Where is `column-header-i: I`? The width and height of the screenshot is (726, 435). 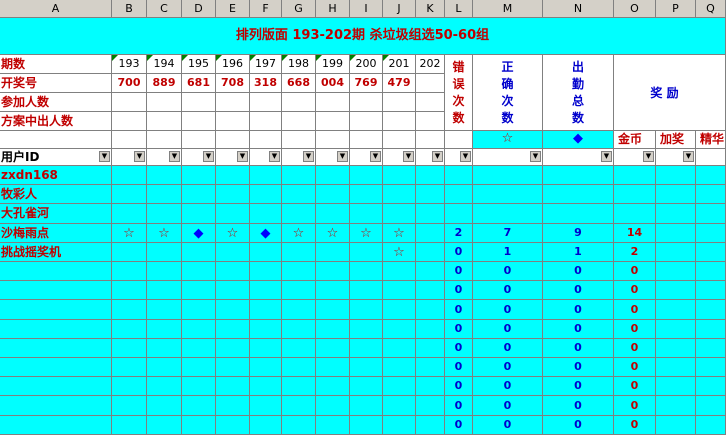 column-header-i: I is located at coordinates (366, 9).